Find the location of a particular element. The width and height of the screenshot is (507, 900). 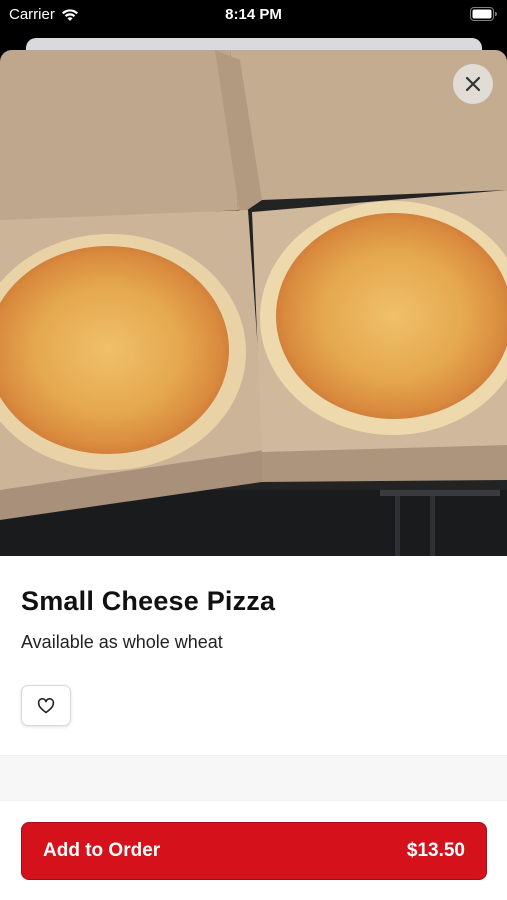

add-to-order-label: Add to Order is located at coordinates (102, 850).